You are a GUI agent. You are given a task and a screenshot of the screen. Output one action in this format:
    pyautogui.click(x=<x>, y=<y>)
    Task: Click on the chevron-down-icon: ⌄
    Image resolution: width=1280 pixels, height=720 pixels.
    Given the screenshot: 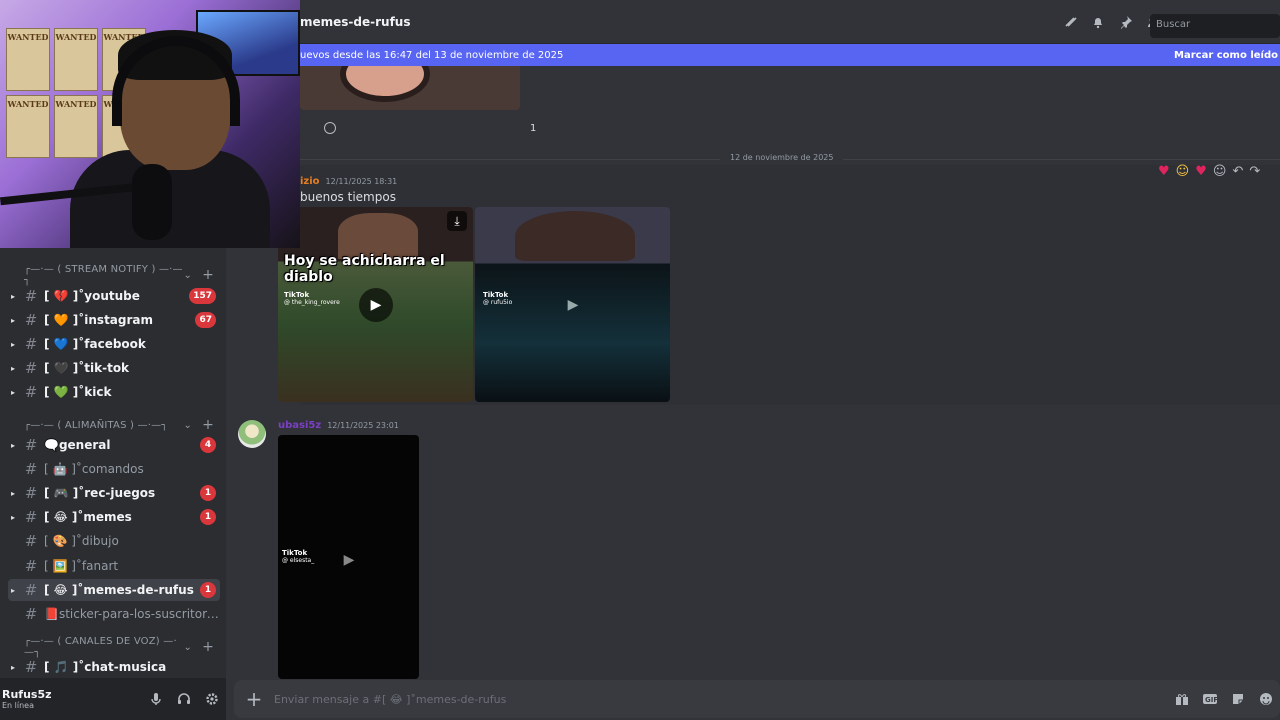 What is the action you would take?
    pyautogui.click(x=188, y=425)
    